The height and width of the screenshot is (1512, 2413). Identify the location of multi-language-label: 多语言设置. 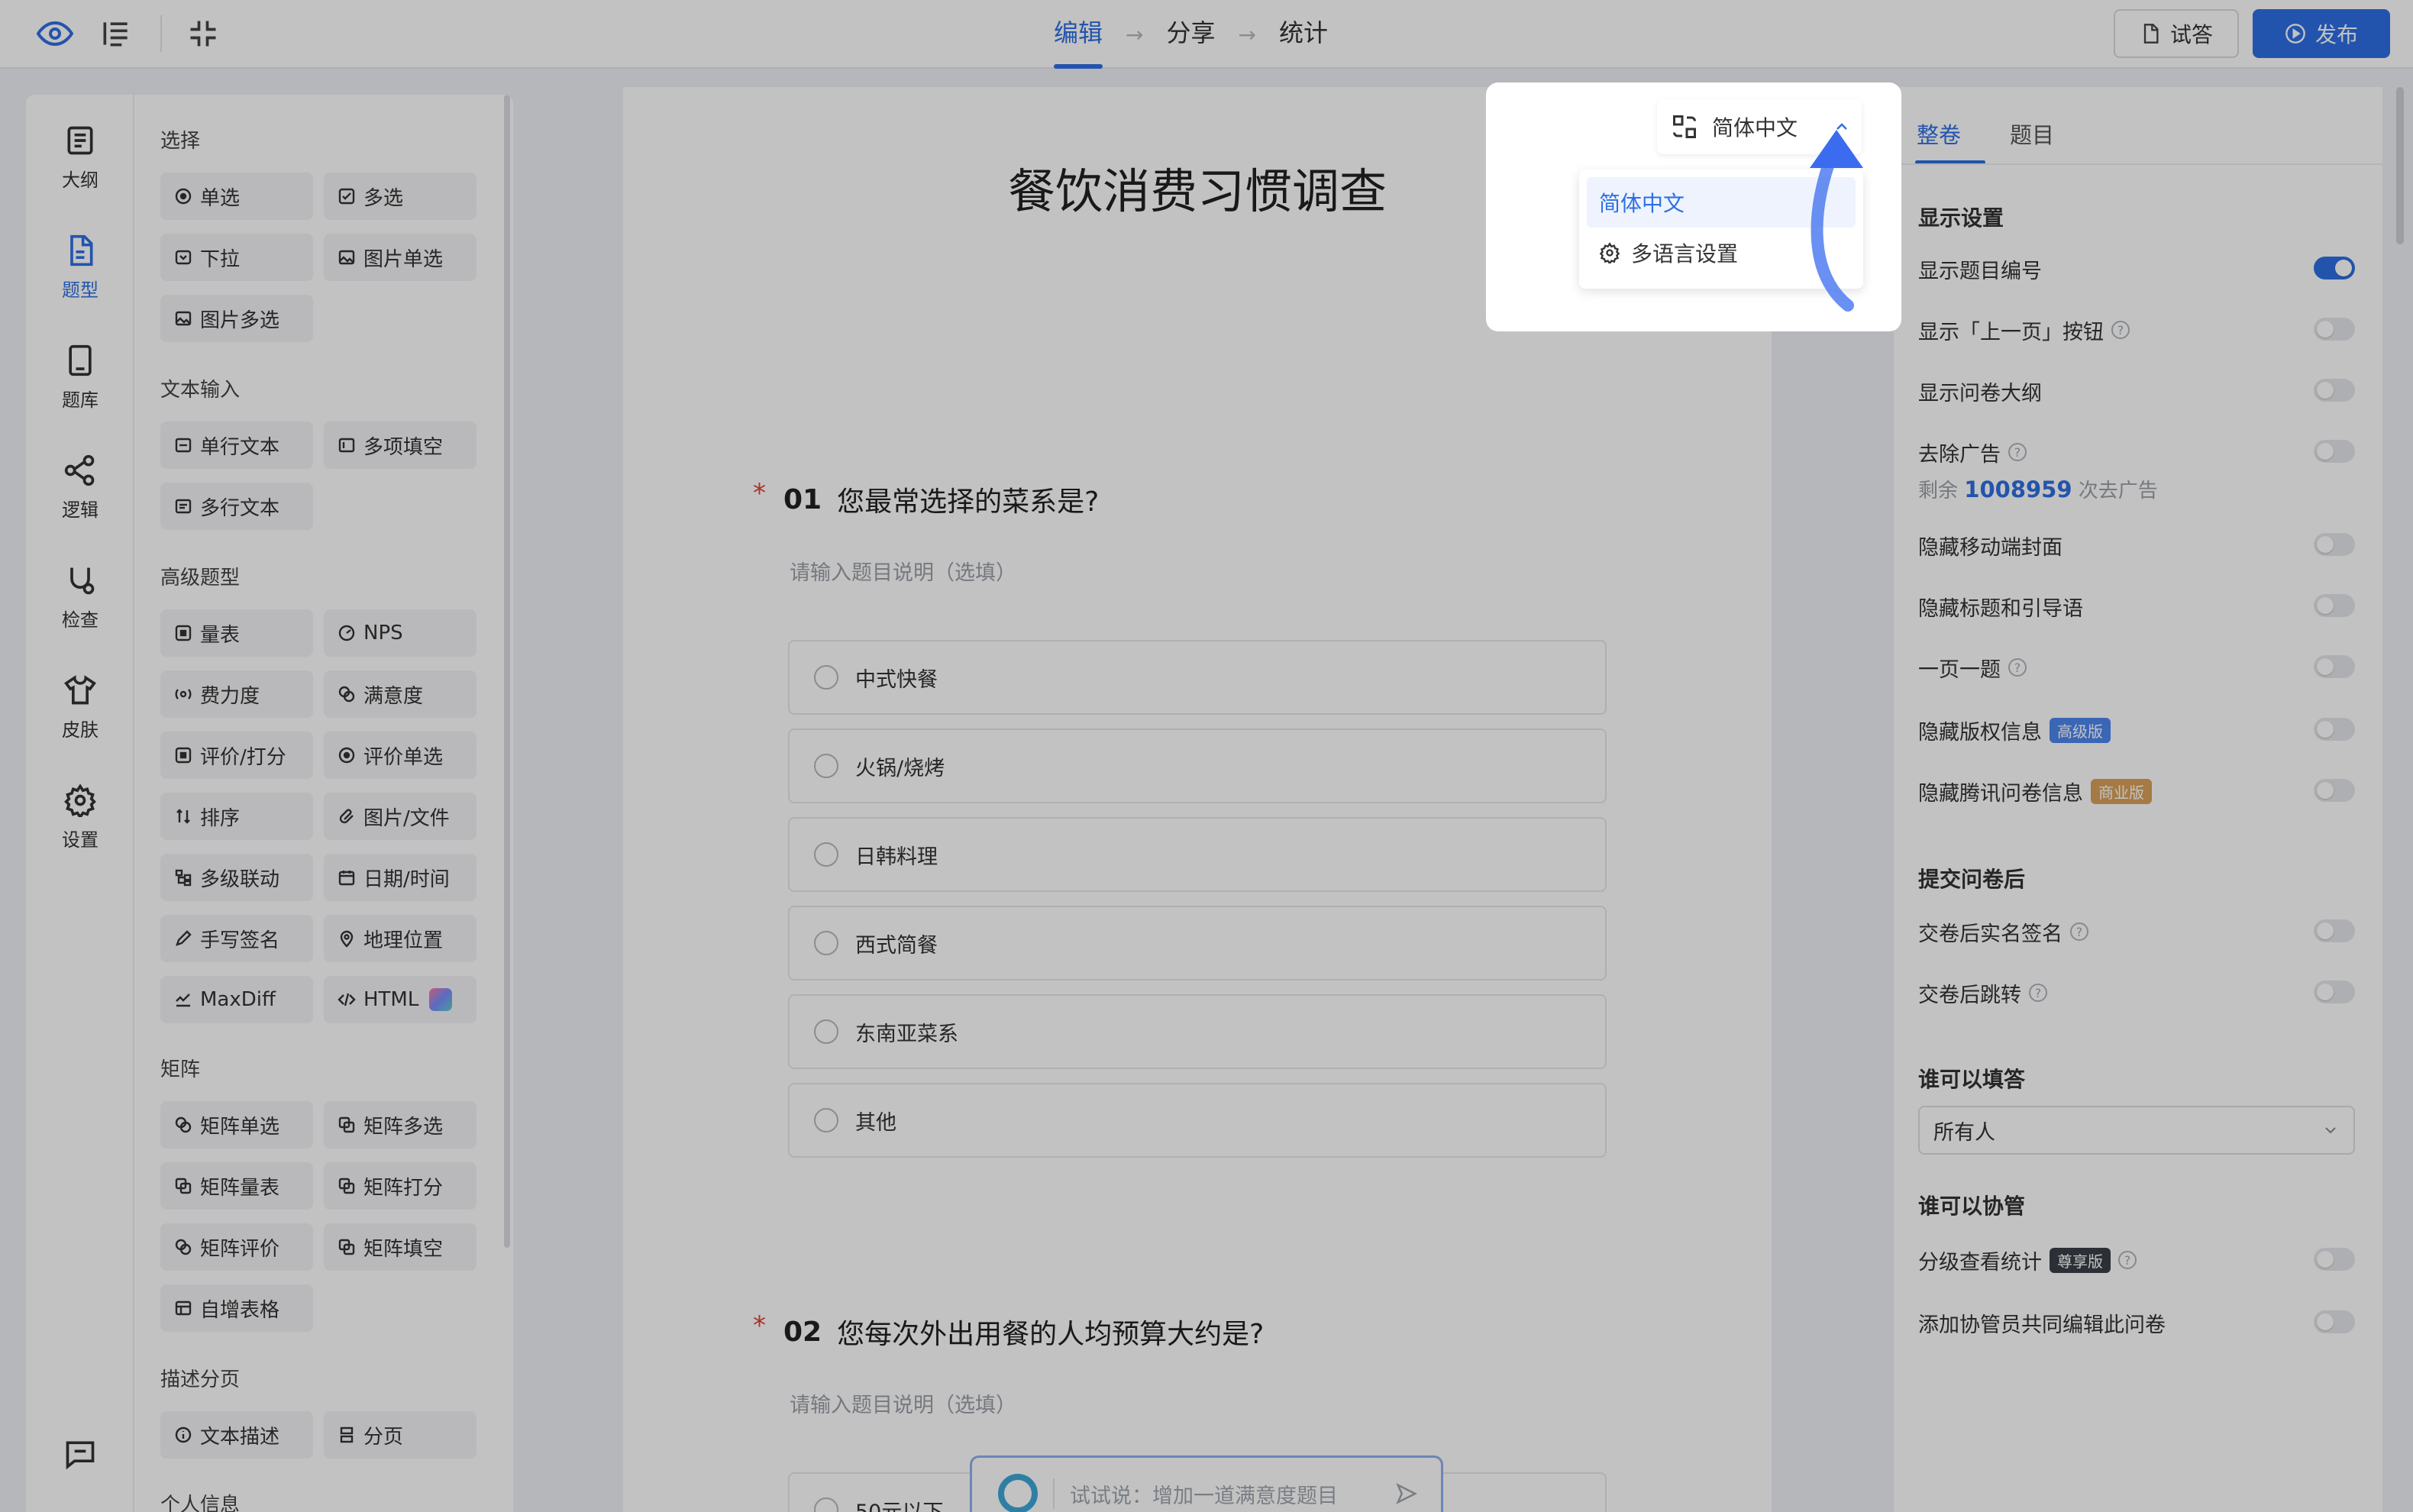
(1685, 254).